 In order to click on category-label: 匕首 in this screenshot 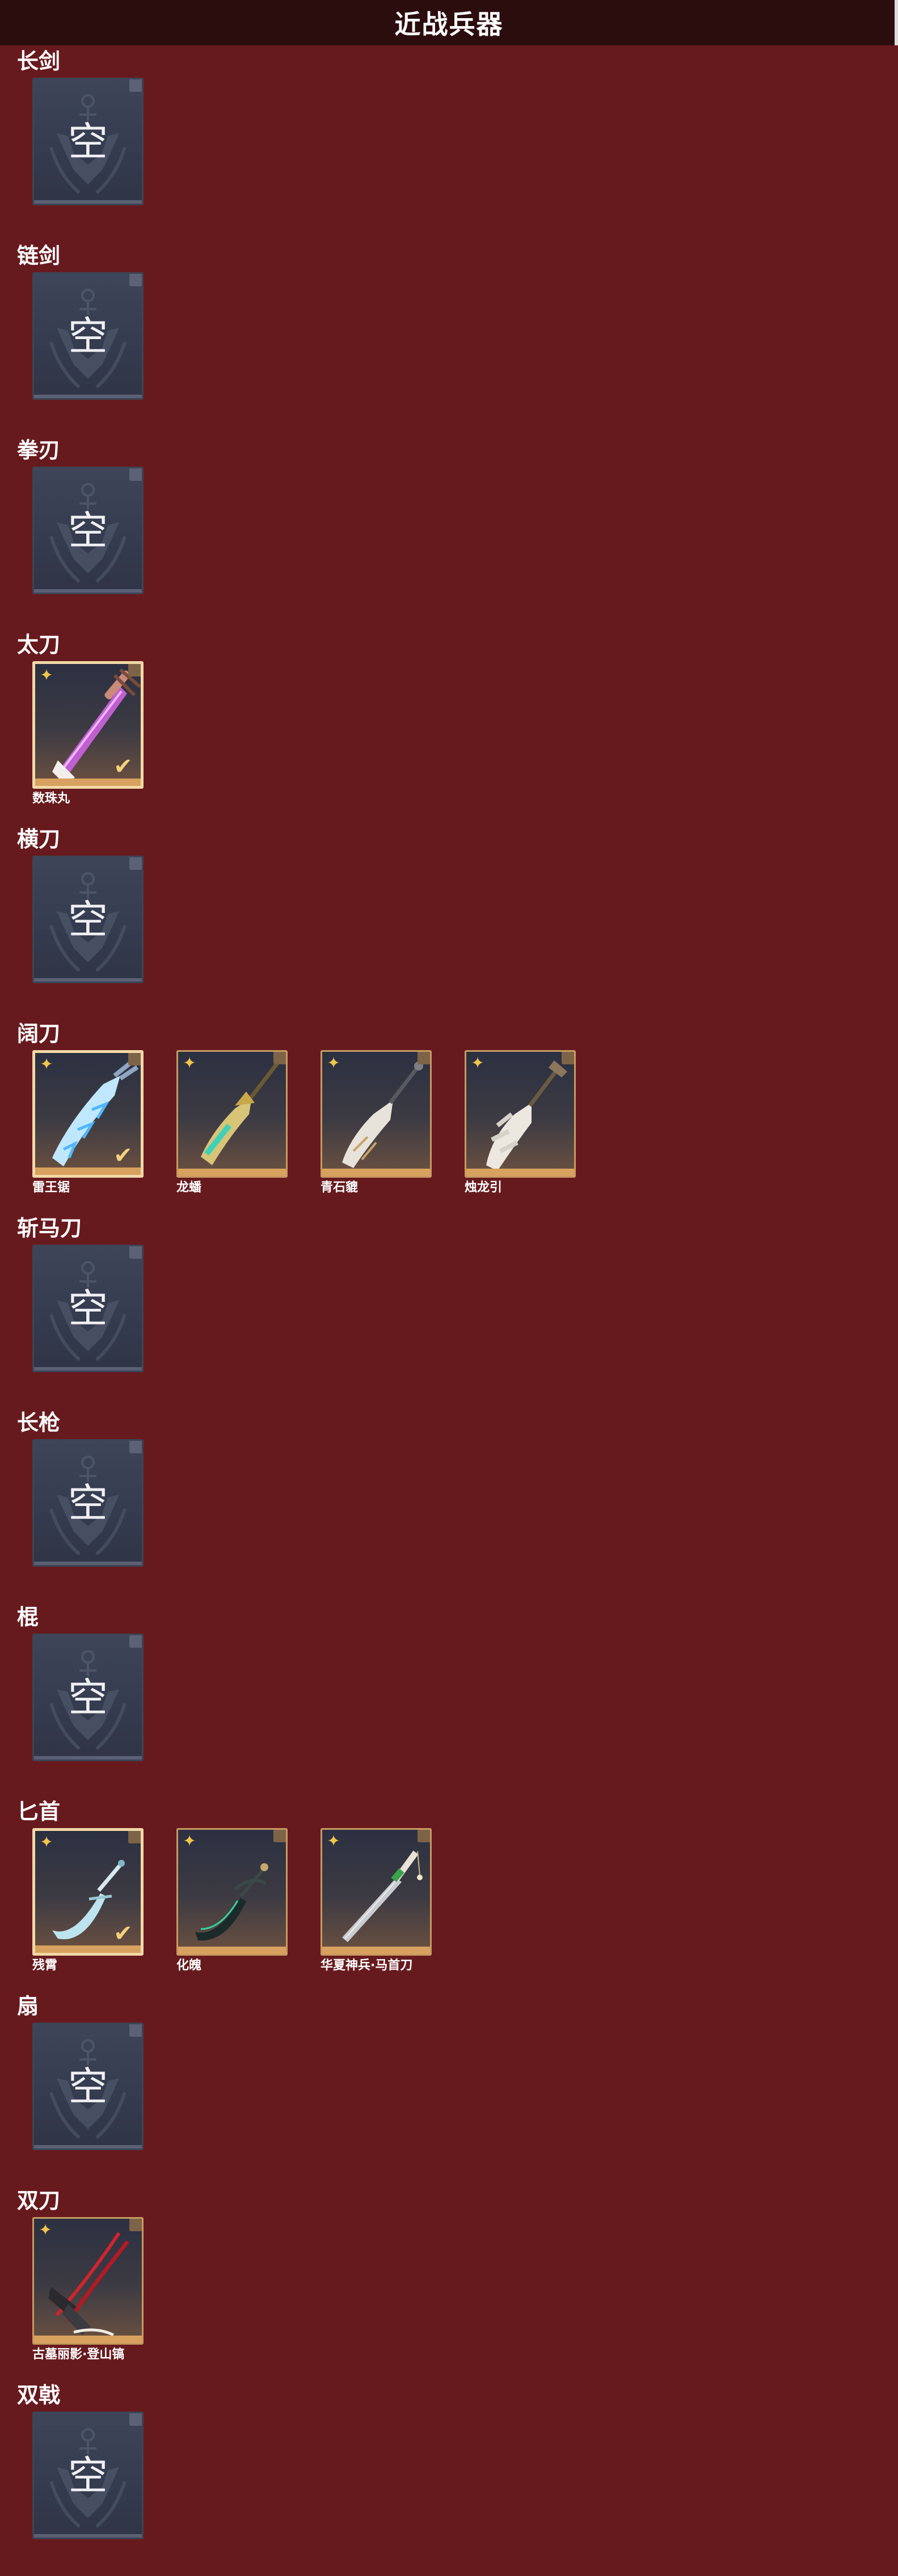, I will do `click(39, 1811)`.